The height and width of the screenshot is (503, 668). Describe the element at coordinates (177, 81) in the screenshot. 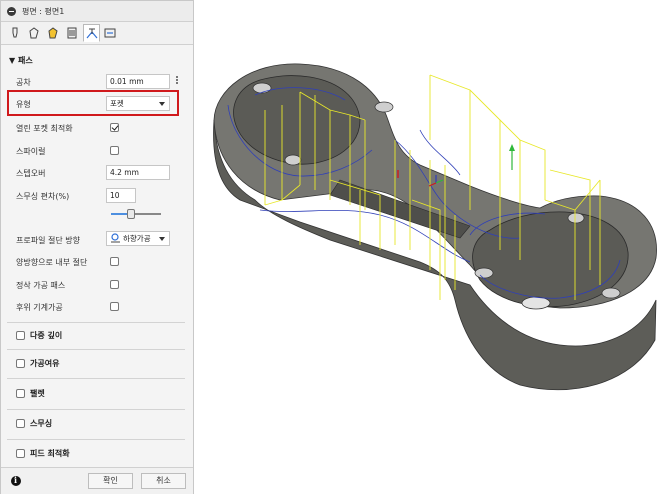

I see `more-options-icon` at that location.